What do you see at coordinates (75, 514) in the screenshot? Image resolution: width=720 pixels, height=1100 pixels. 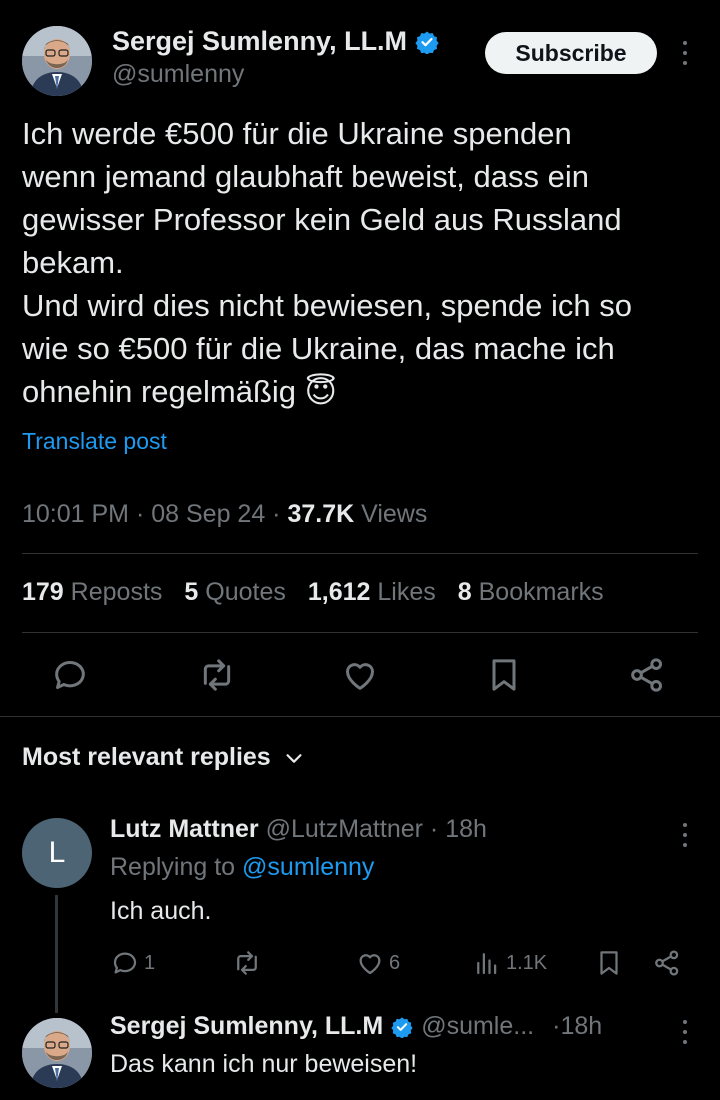 I see `post-time: 10:01 PM` at bounding box center [75, 514].